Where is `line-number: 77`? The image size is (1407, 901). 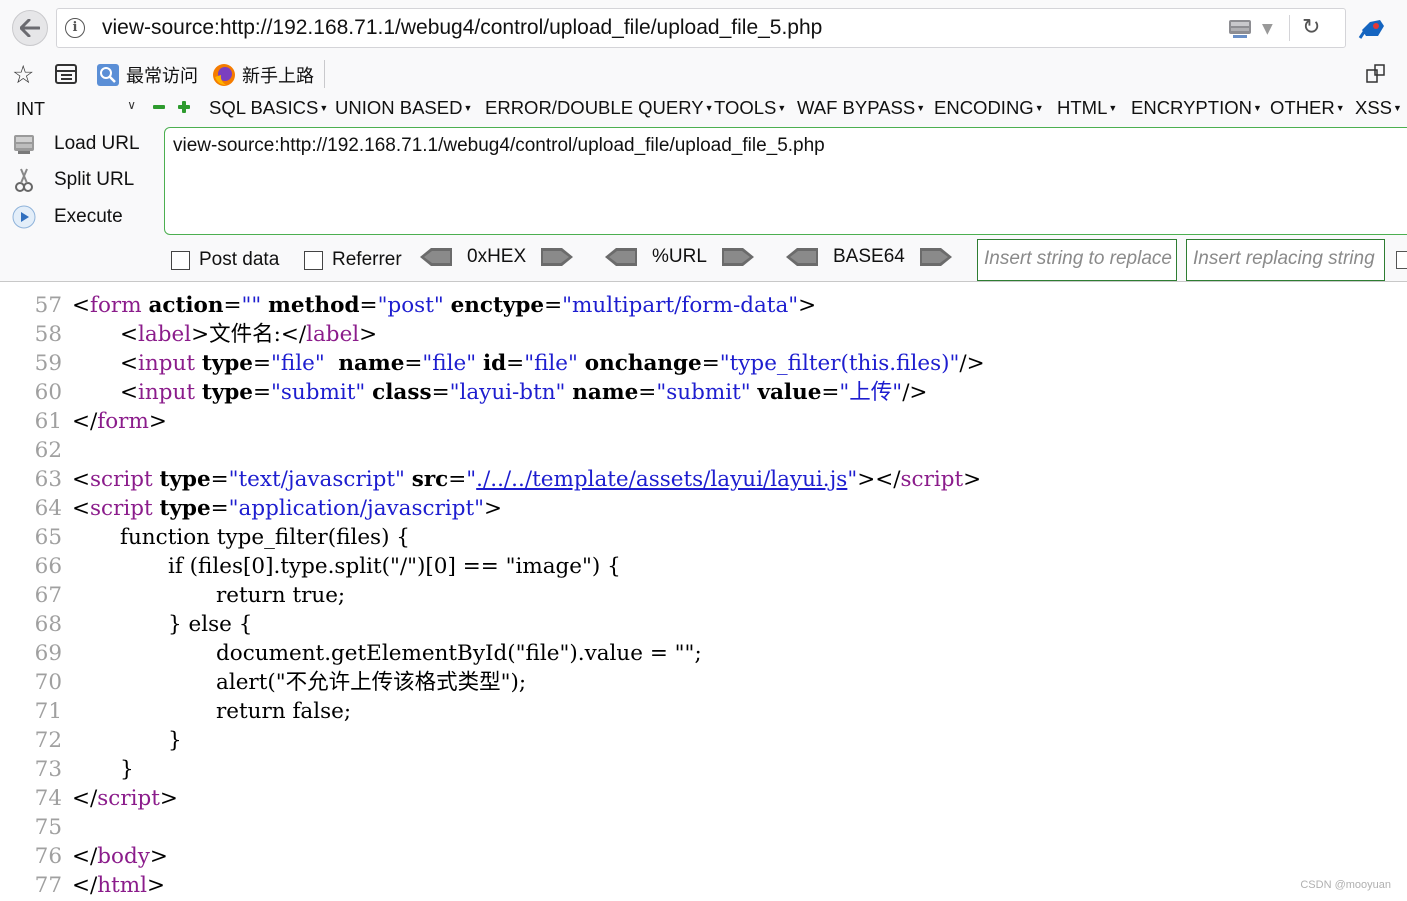
line-number: 77 is located at coordinates (48, 885).